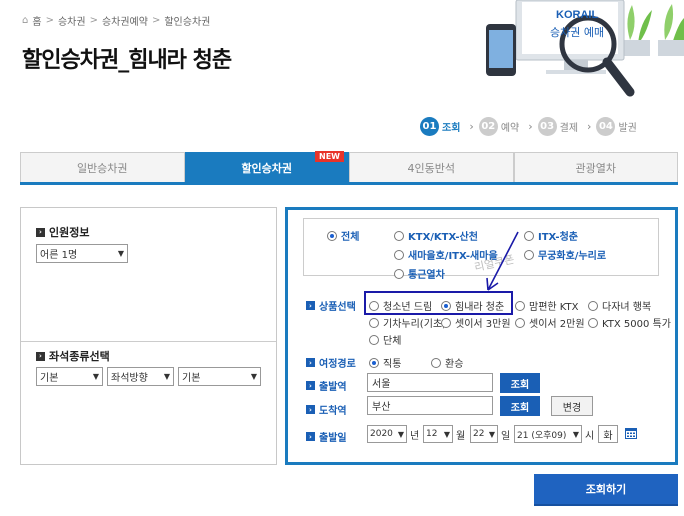 This screenshot has height=516, width=684. What do you see at coordinates (387, 434) in the screenshot?
I see `year-select: 2020 ▼` at bounding box center [387, 434].